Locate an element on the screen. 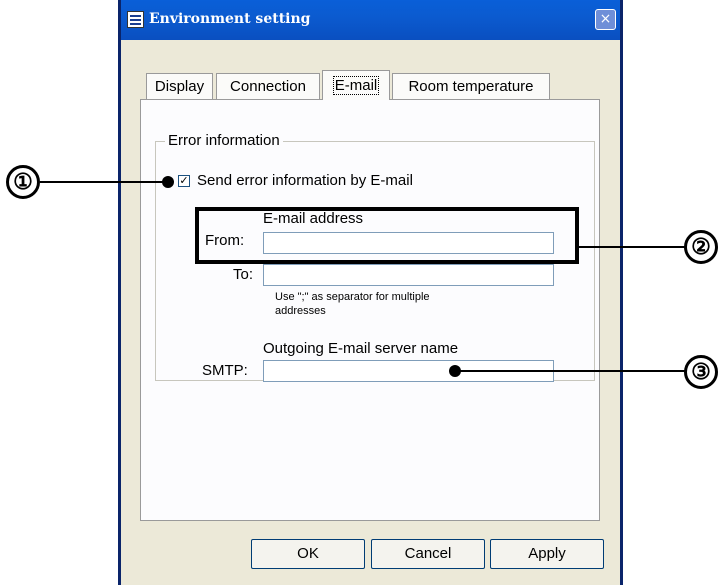 This screenshot has height=585, width=723. tab-display-label: Display is located at coordinates (179, 86).